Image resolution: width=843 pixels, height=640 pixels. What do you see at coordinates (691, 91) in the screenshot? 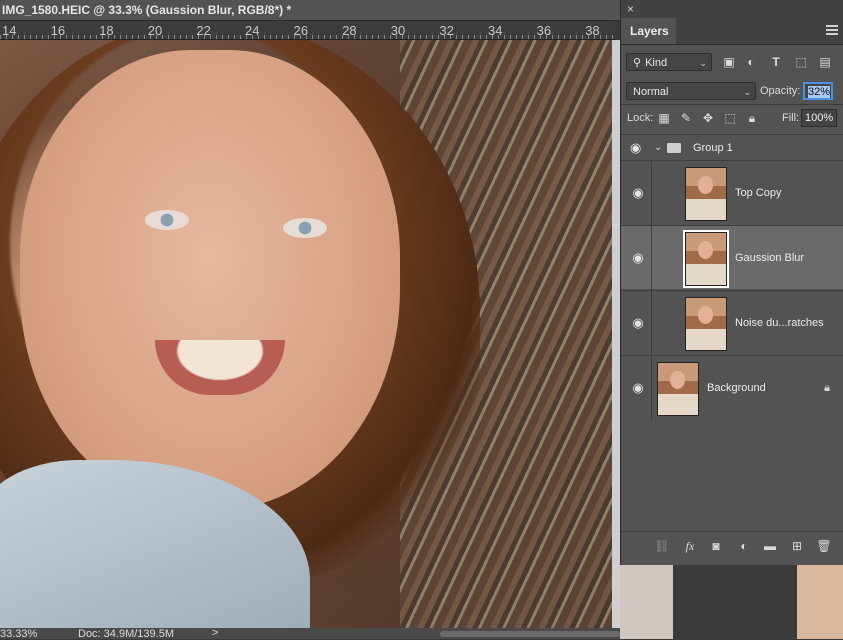
I see `blend-mode-select: Normal ⌄` at bounding box center [691, 91].